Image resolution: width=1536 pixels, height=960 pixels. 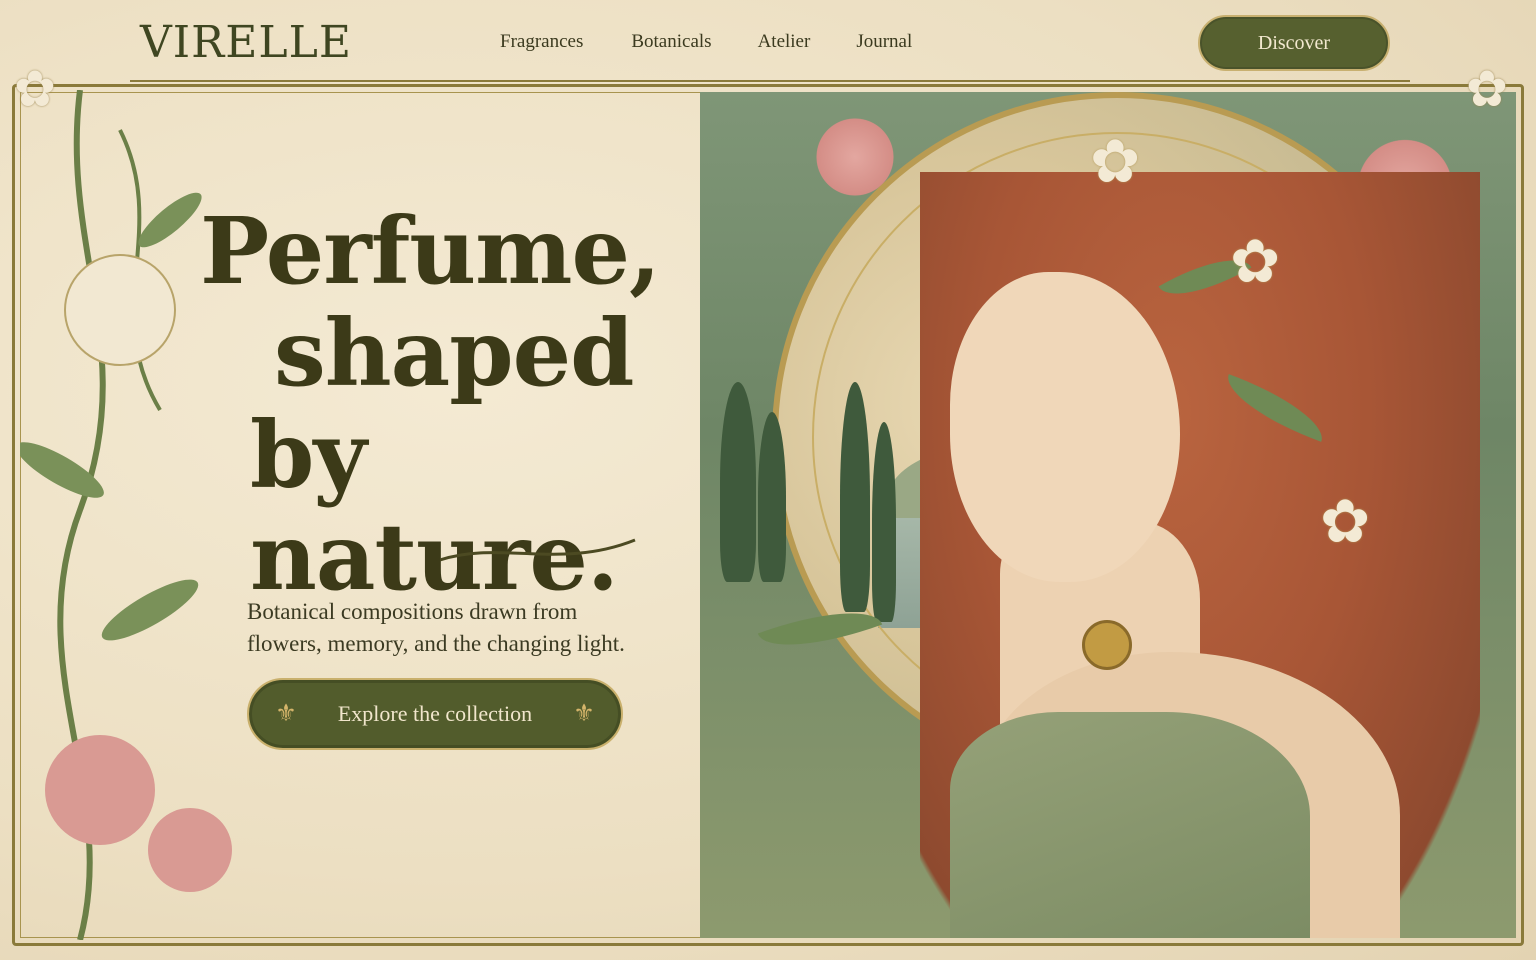 What do you see at coordinates (454, 353) in the screenshot?
I see `headline-line-2: shaped` at bounding box center [454, 353].